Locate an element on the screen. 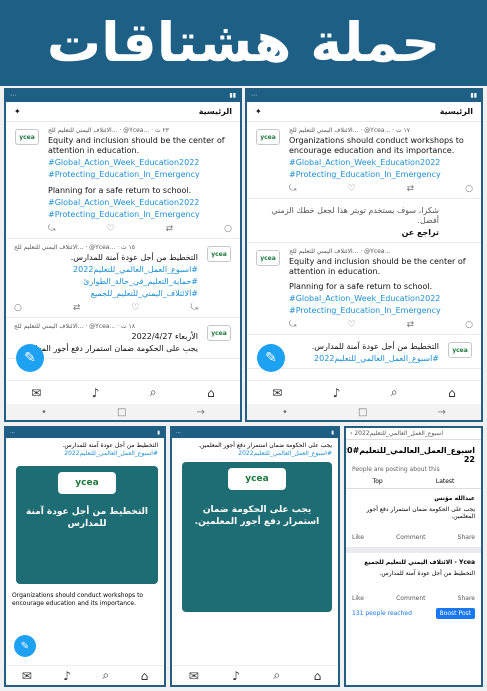  tweet-text: التخطيط من أجل عودة آمنة للمدارس. is located at coordinates (134, 257).